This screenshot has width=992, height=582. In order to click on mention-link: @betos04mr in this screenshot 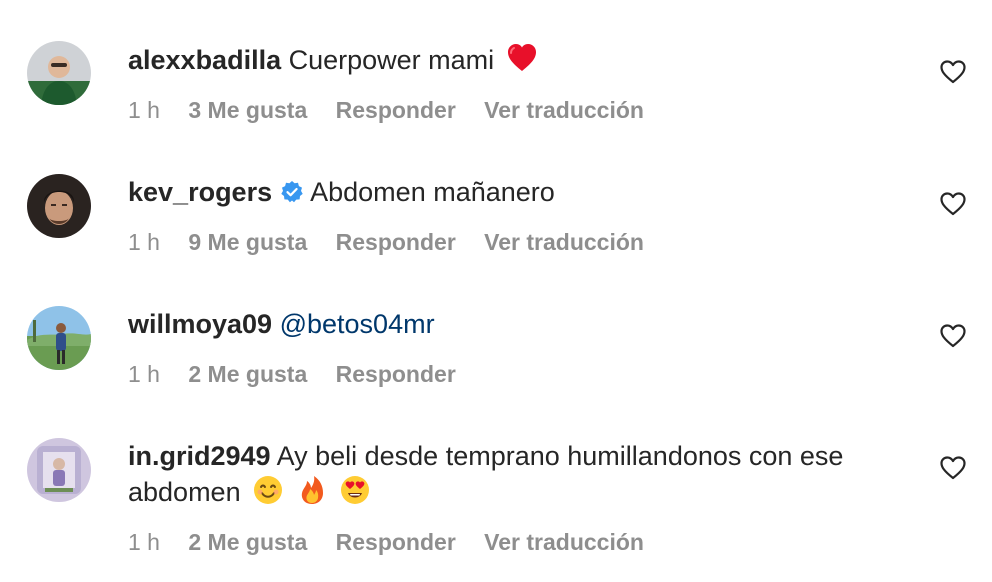, I will do `click(357, 324)`.